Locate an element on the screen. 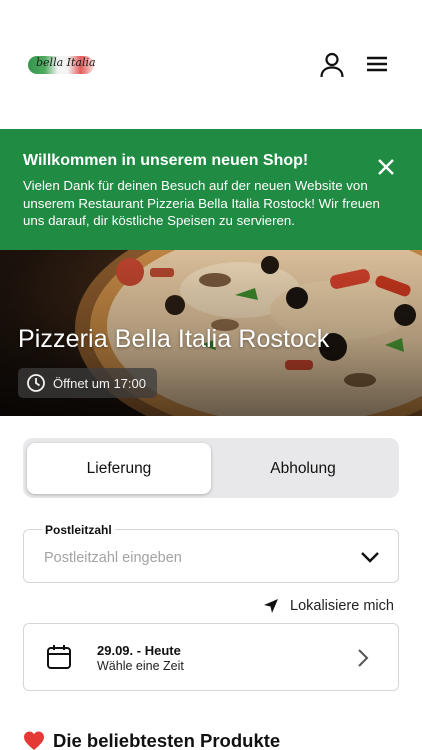 Image resolution: width=422 pixels, height=750 pixels. close-icon is located at coordinates (386, 167).